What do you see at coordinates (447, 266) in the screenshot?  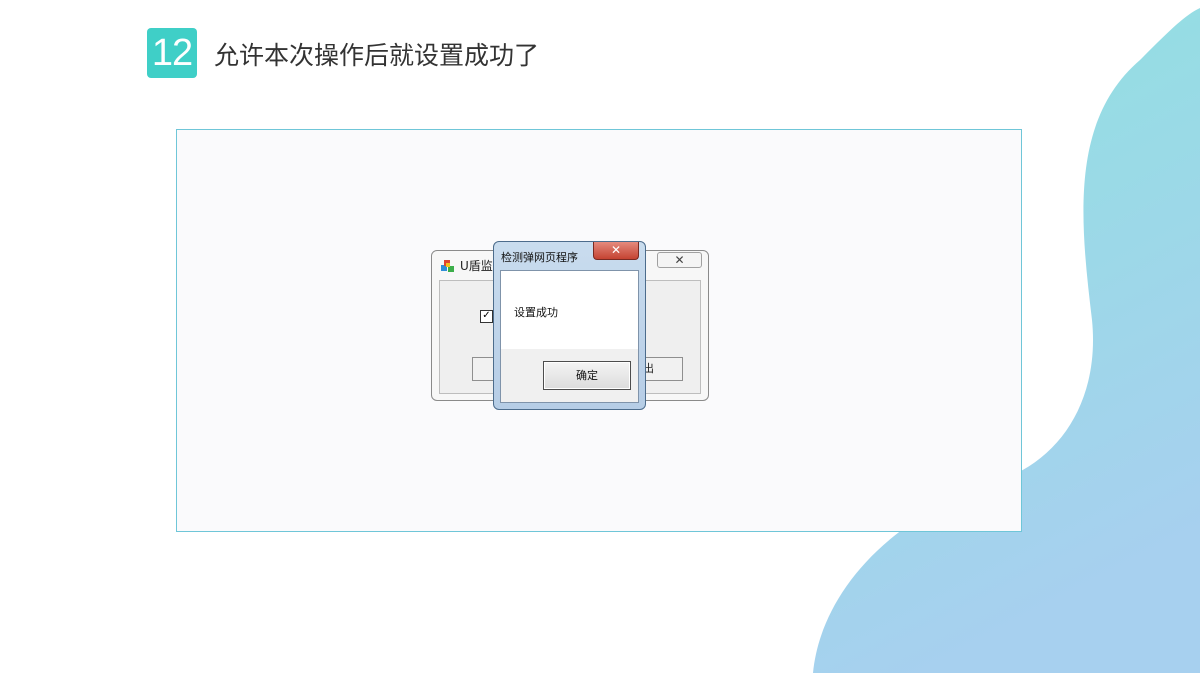 I see `app-icon` at bounding box center [447, 266].